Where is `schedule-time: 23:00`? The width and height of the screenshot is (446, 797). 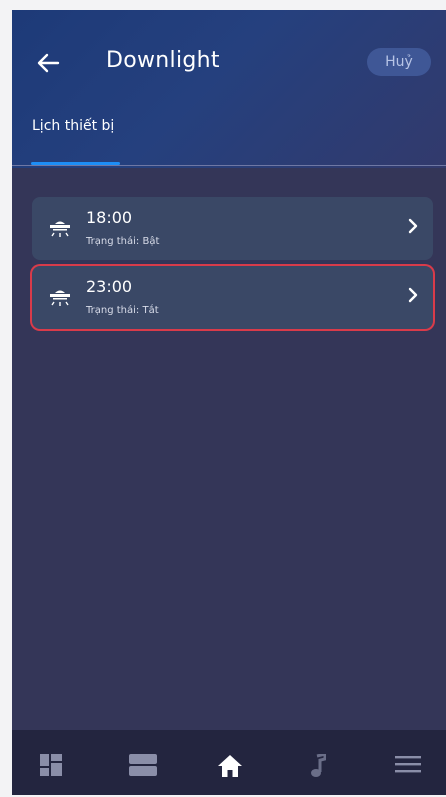
schedule-time: 23:00 is located at coordinates (109, 286).